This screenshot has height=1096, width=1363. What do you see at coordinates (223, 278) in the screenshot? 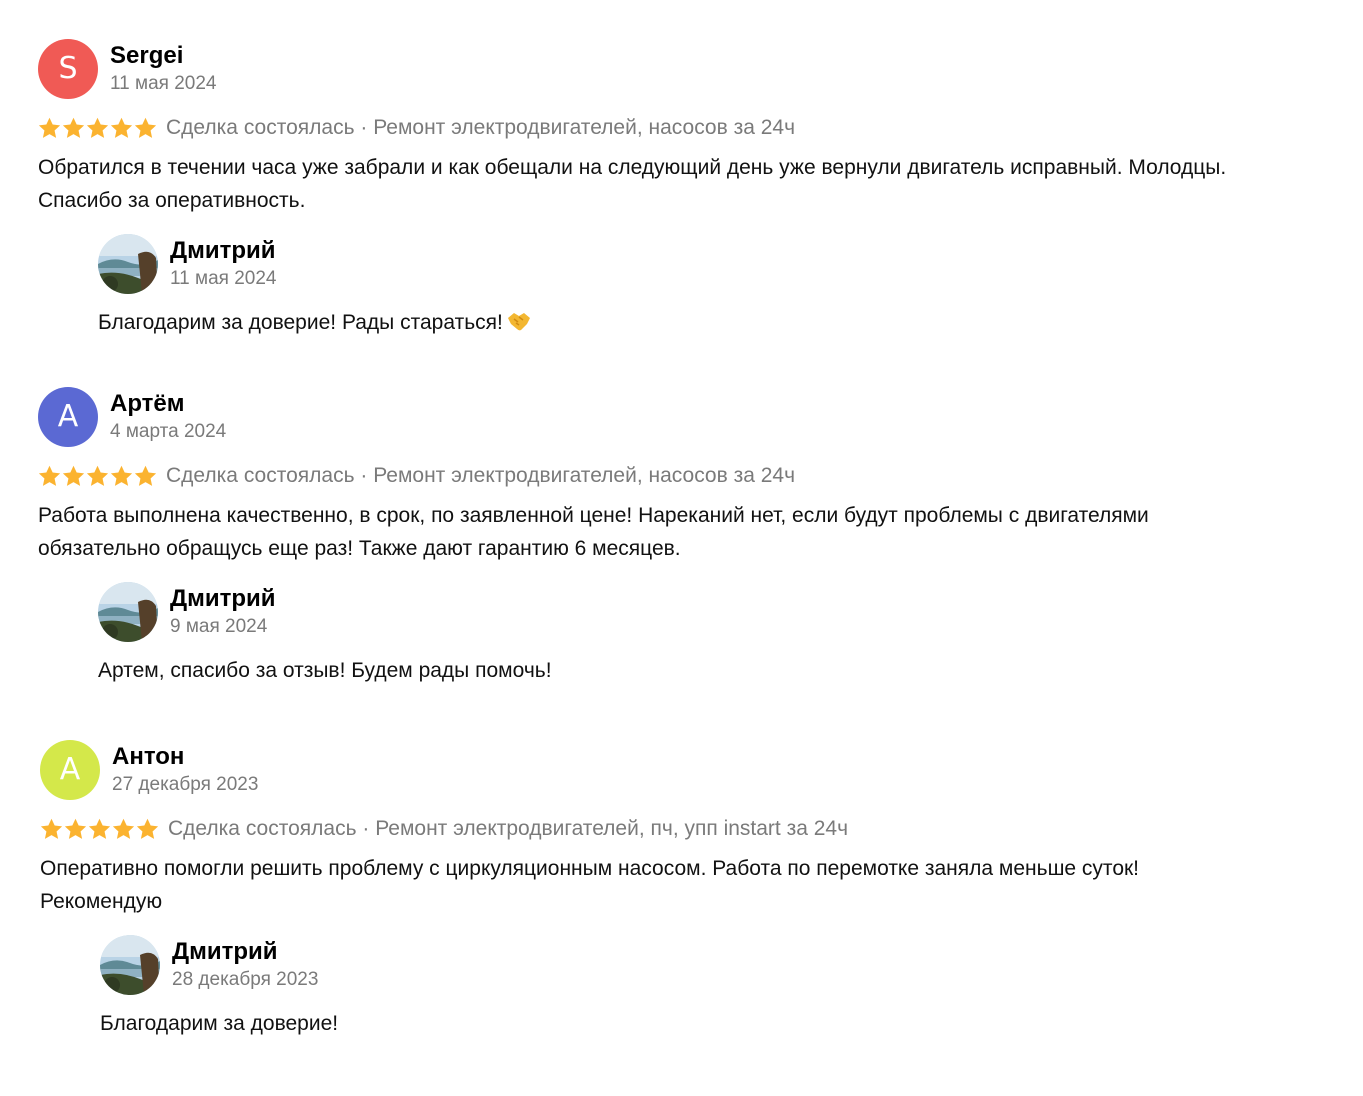
I see `reply-date: 11 мая 2024` at bounding box center [223, 278].